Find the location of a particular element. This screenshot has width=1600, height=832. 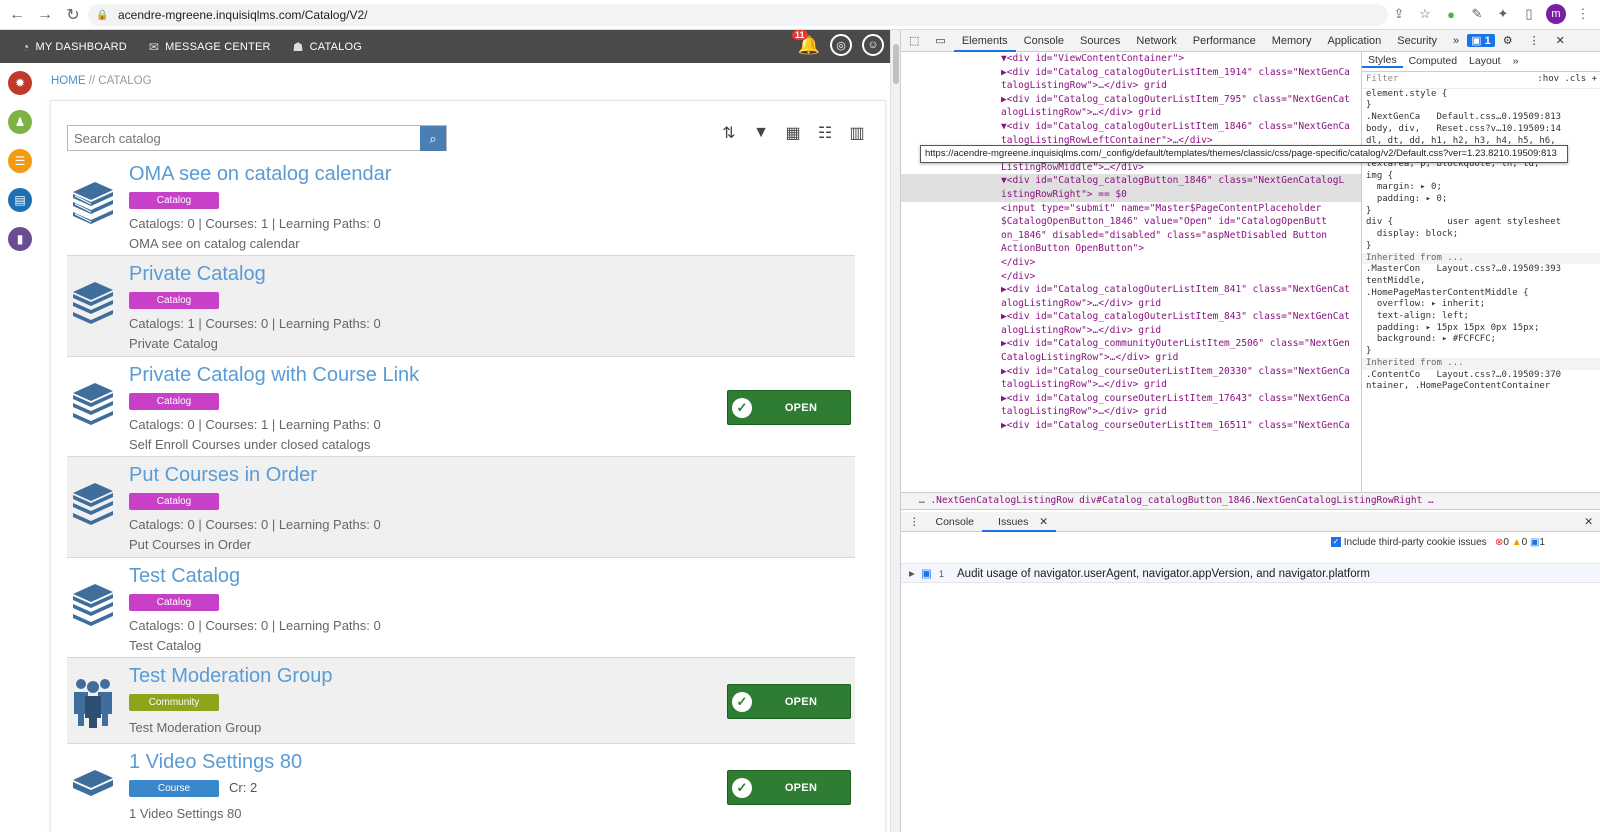

search-input is located at coordinates (244, 138).